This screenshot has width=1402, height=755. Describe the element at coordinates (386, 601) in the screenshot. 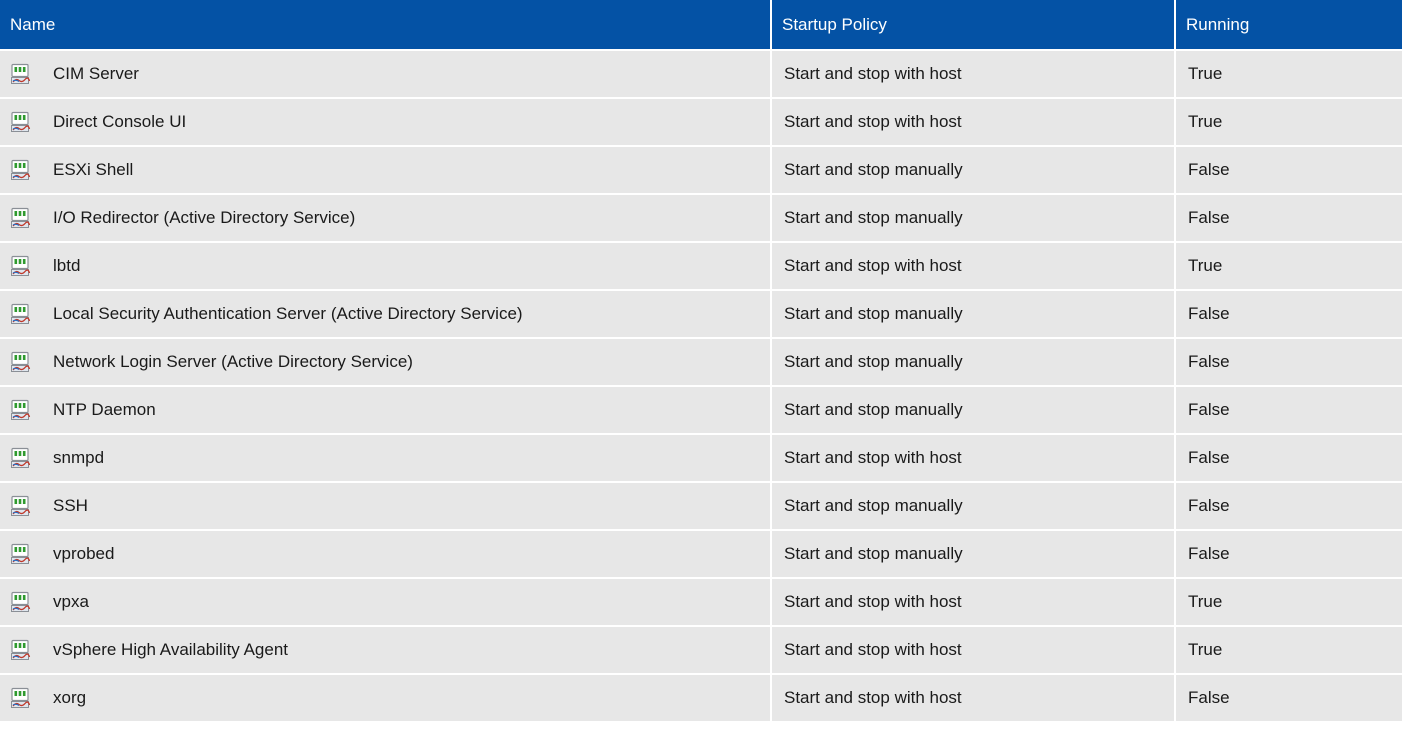

I see `name-cell: vpxa` at that location.